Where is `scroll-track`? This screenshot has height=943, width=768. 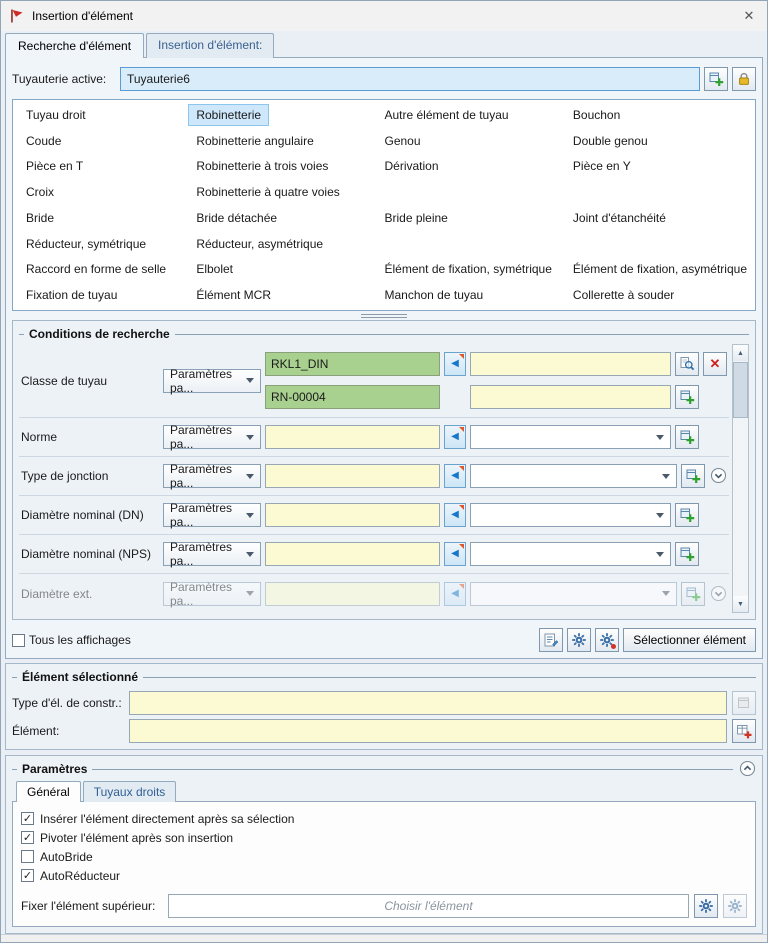 scroll-track is located at coordinates (740, 478).